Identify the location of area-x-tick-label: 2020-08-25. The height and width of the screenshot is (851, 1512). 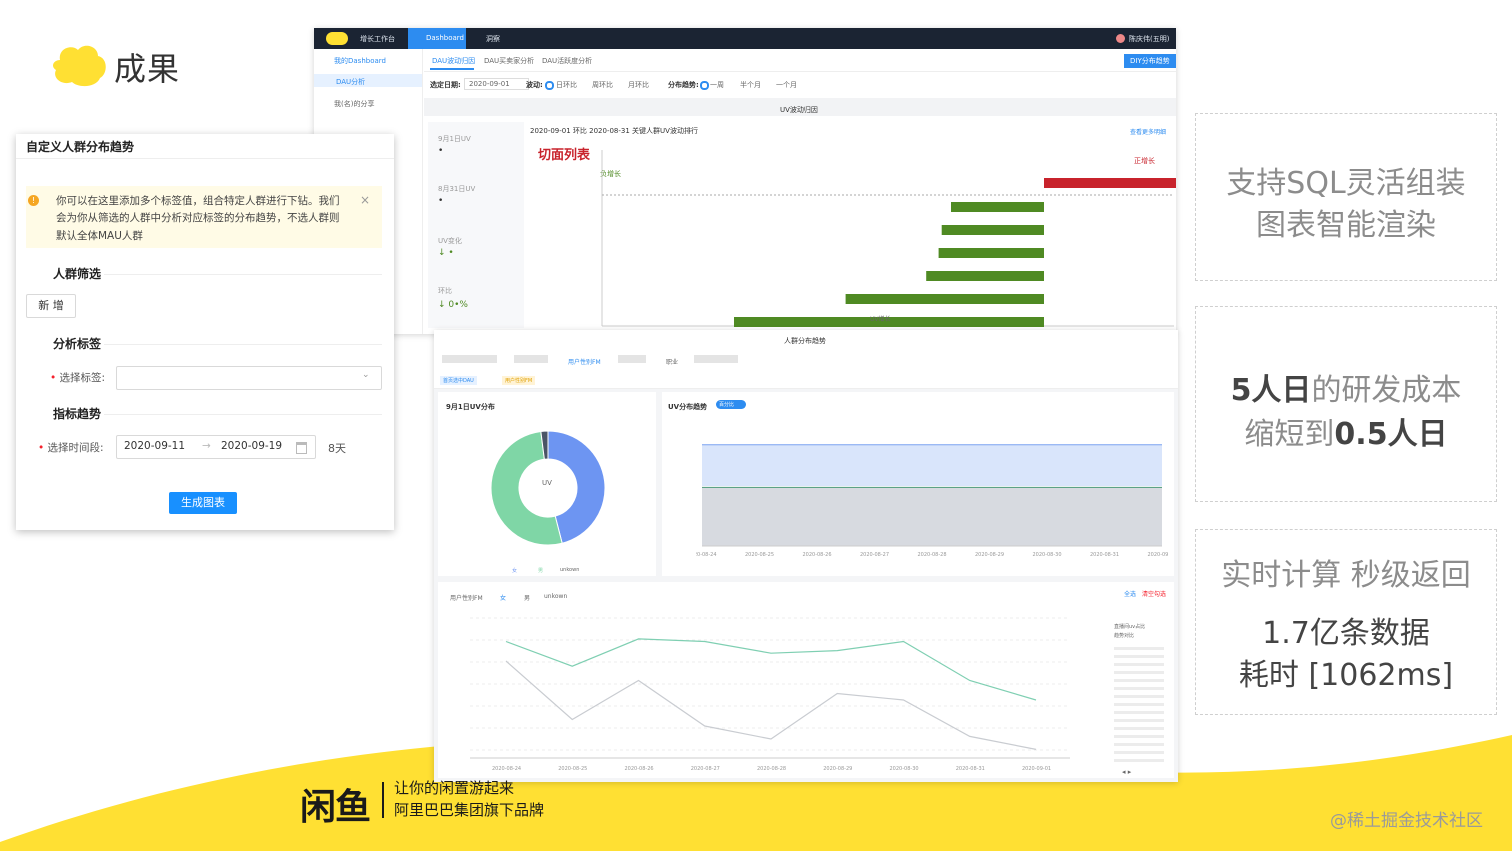
(759, 555).